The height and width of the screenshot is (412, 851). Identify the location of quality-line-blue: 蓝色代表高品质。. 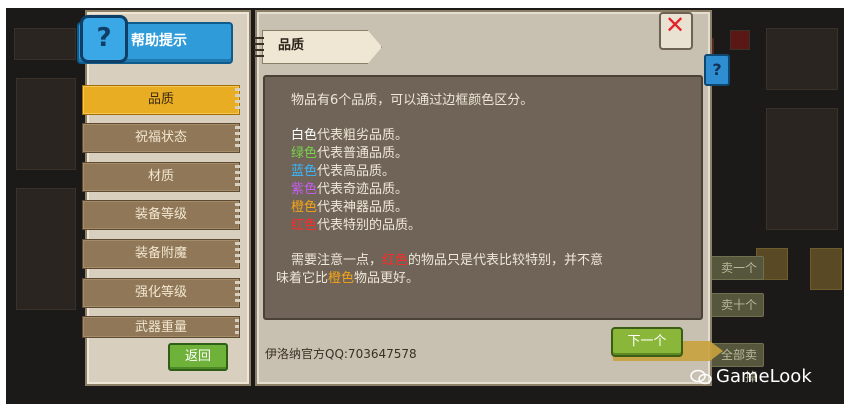
(343, 172).